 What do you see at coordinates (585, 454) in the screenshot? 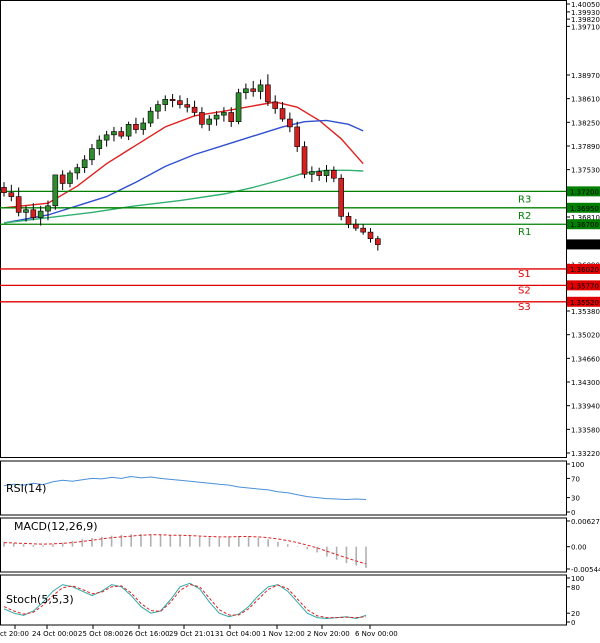
I see `price-tick-label: 1.33220` at bounding box center [585, 454].